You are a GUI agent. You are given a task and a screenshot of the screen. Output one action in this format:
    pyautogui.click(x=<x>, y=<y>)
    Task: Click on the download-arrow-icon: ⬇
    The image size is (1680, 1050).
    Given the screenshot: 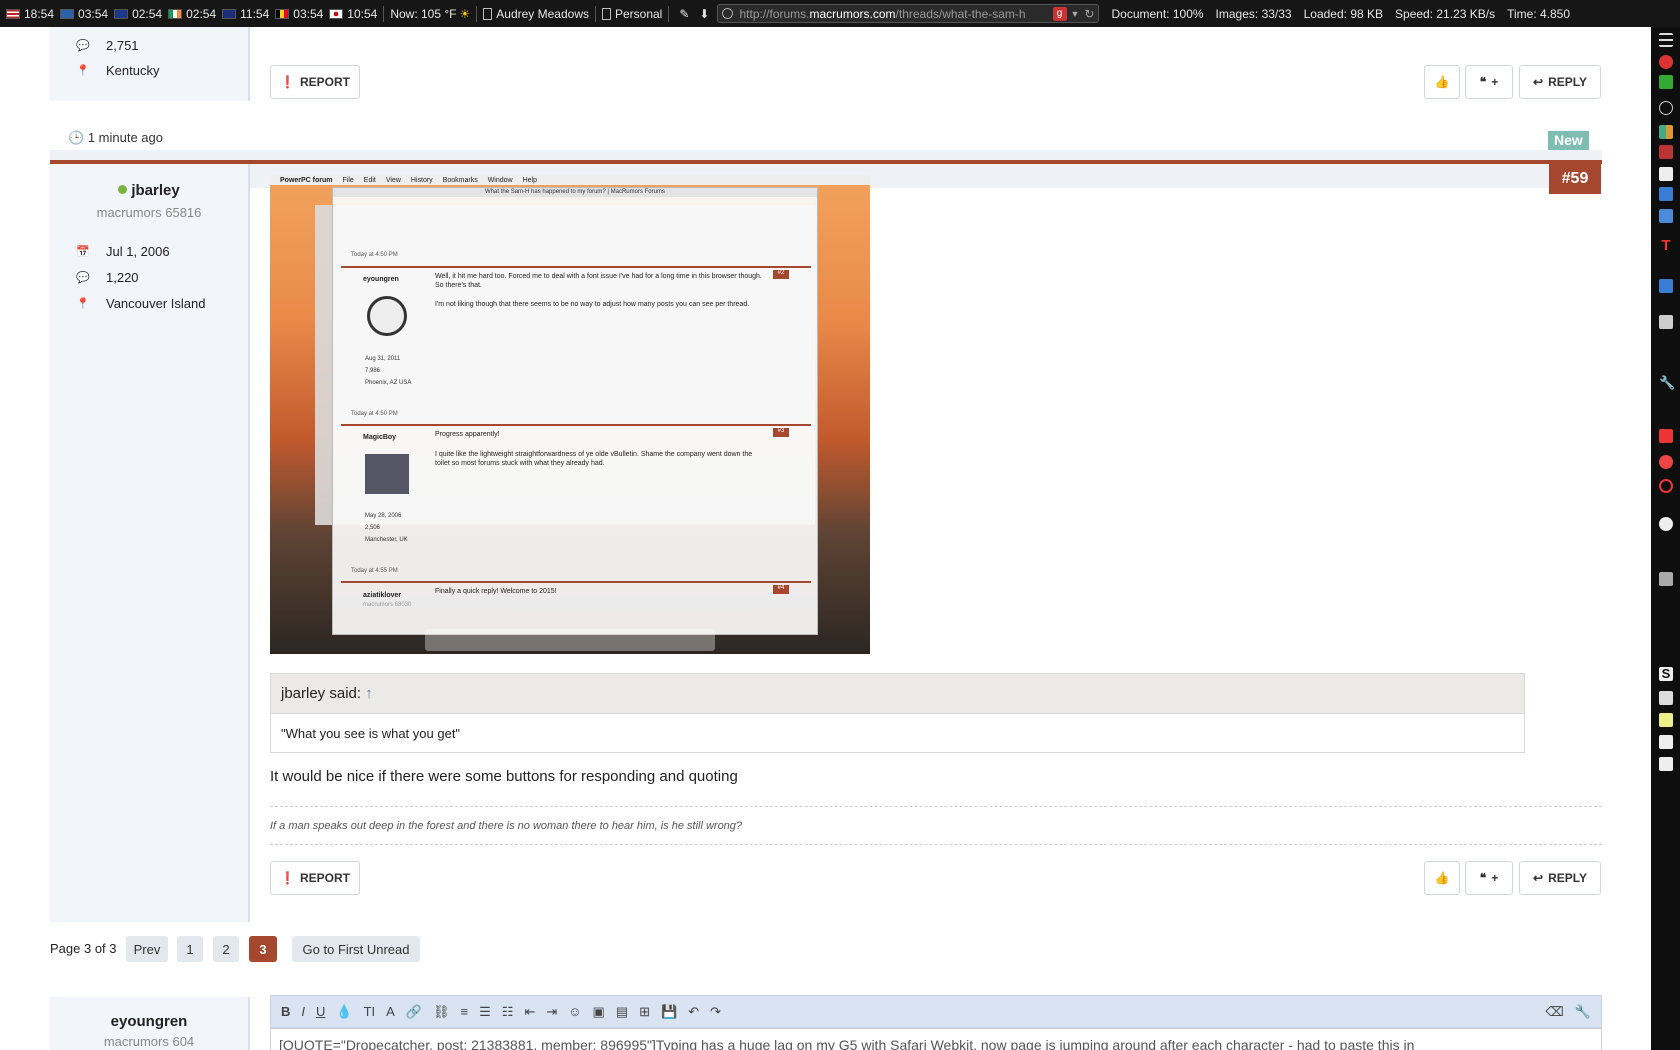 What is the action you would take?
    pyautogui.click(x=704, y=14)
    